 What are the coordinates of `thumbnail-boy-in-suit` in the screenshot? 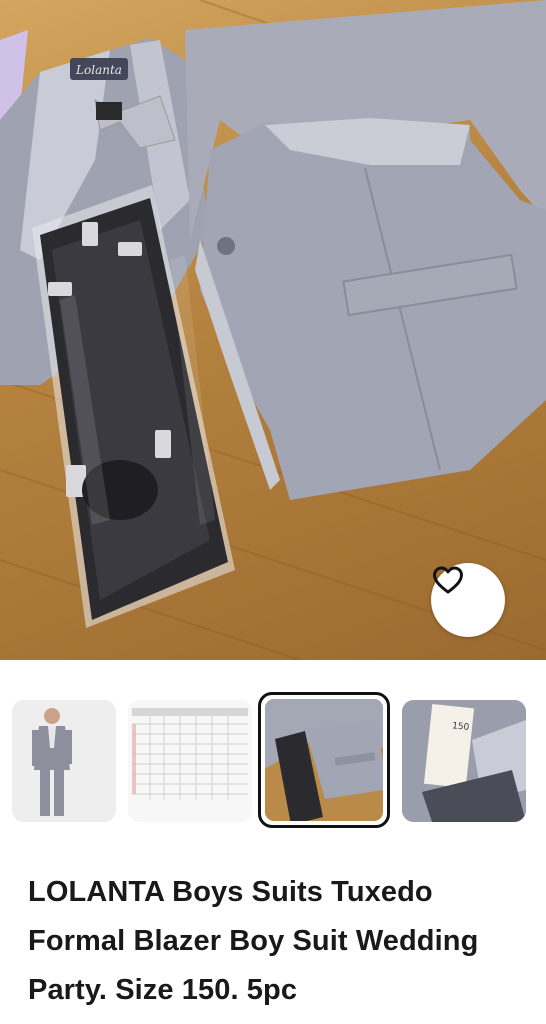 It's located at (64, 761).